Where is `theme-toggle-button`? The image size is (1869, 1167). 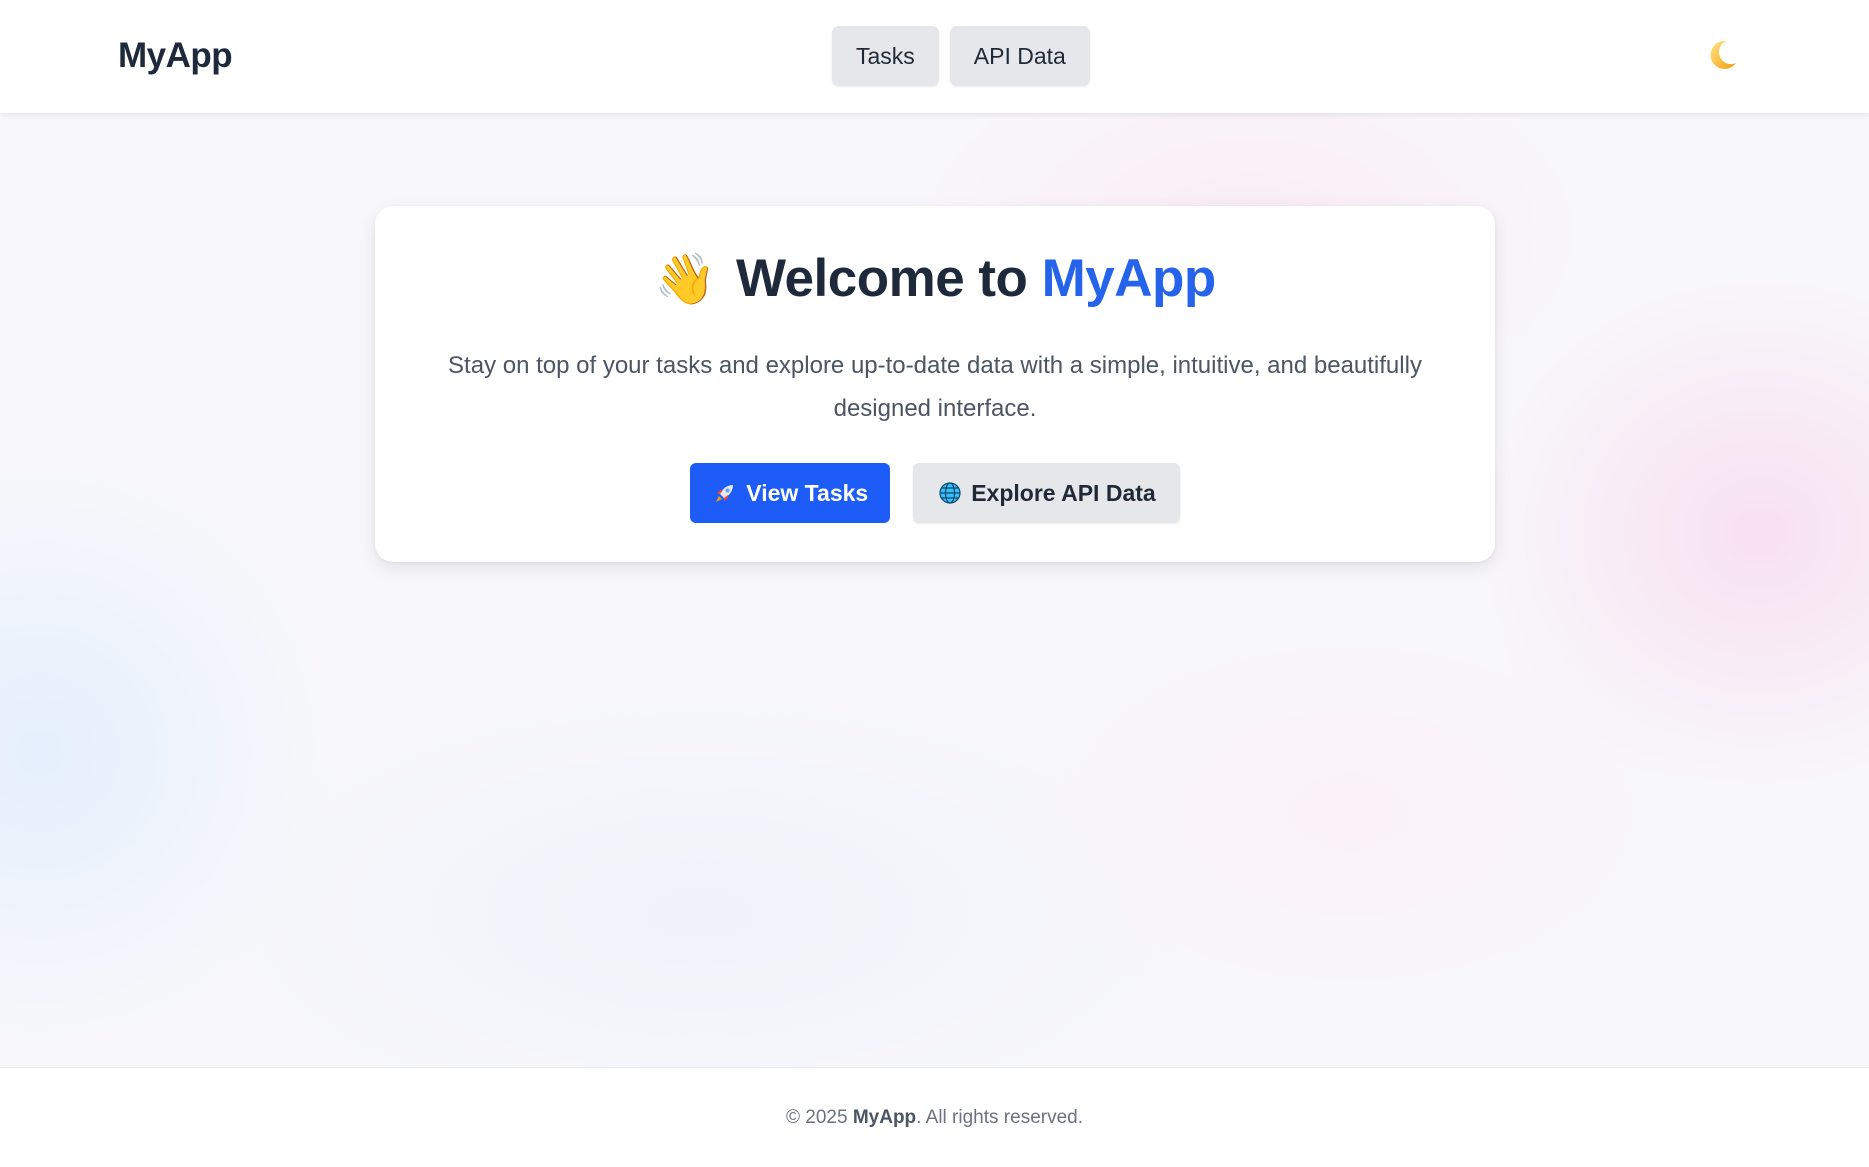 theme-toggle-button is located at coordinates (1722, 55).